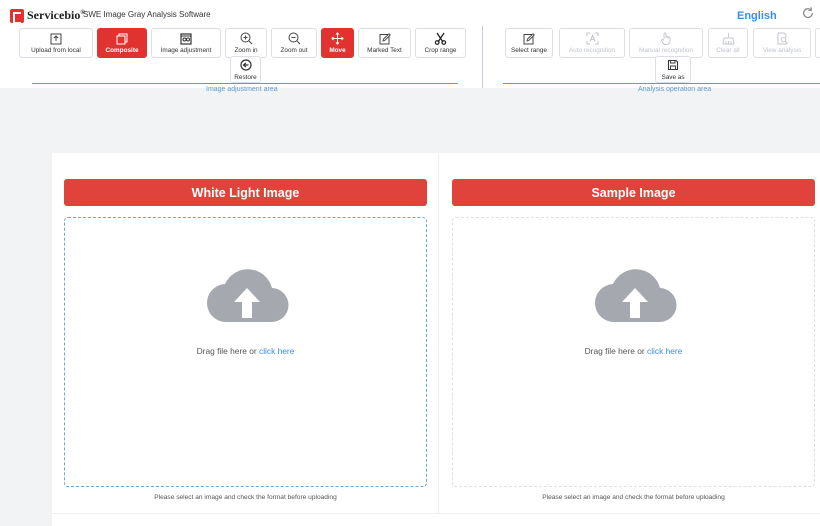 The width and height of the screenshot is (820, 526). What do you see at coordinates (664, 351) in the screenshot?
I see `sample-click-here-link: click here` at bounding box center [664, 351].